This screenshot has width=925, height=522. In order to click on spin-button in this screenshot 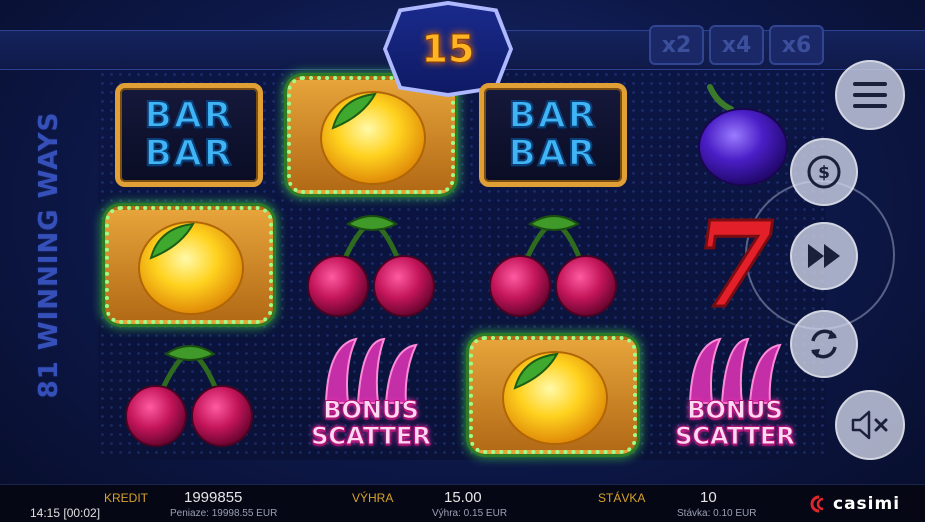, I will do `click(824, 256)`.